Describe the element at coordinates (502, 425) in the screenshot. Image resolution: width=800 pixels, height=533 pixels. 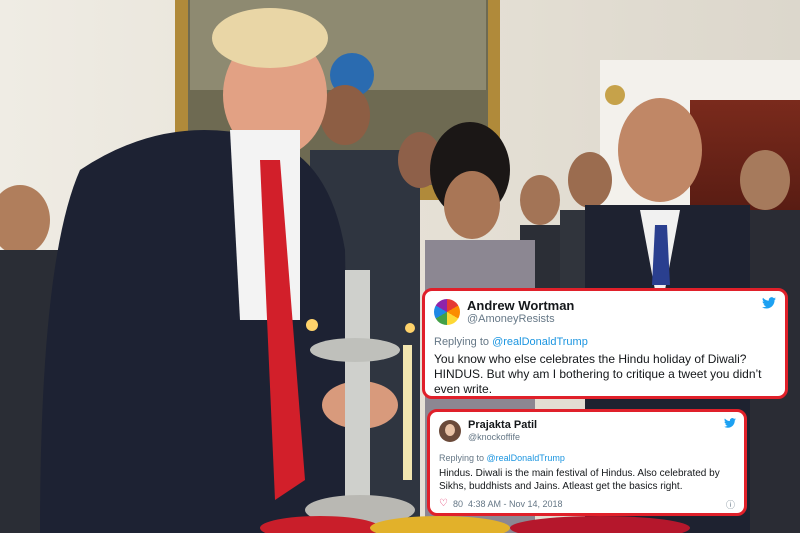
I see `user-name: Prajakta Patil` at that location.